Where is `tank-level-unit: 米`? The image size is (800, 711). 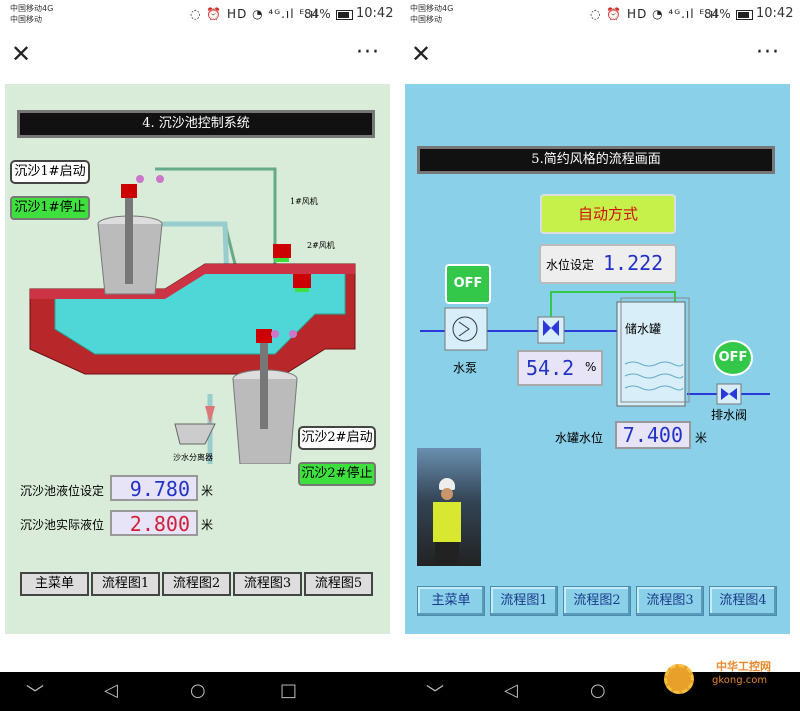 tank-level-unit: 米 is located at coordinates (701, 438).